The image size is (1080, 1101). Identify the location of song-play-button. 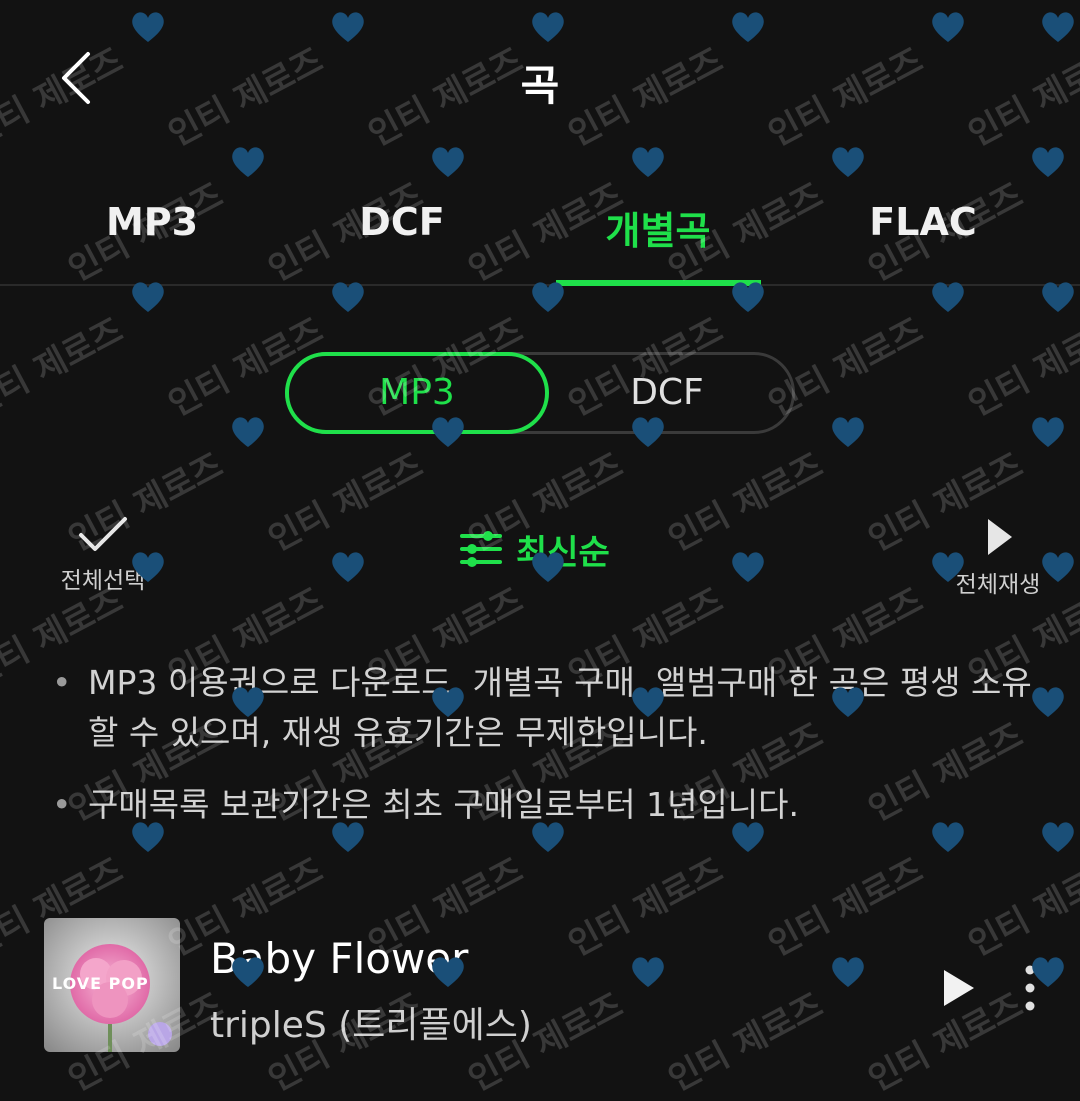
(958, 988).